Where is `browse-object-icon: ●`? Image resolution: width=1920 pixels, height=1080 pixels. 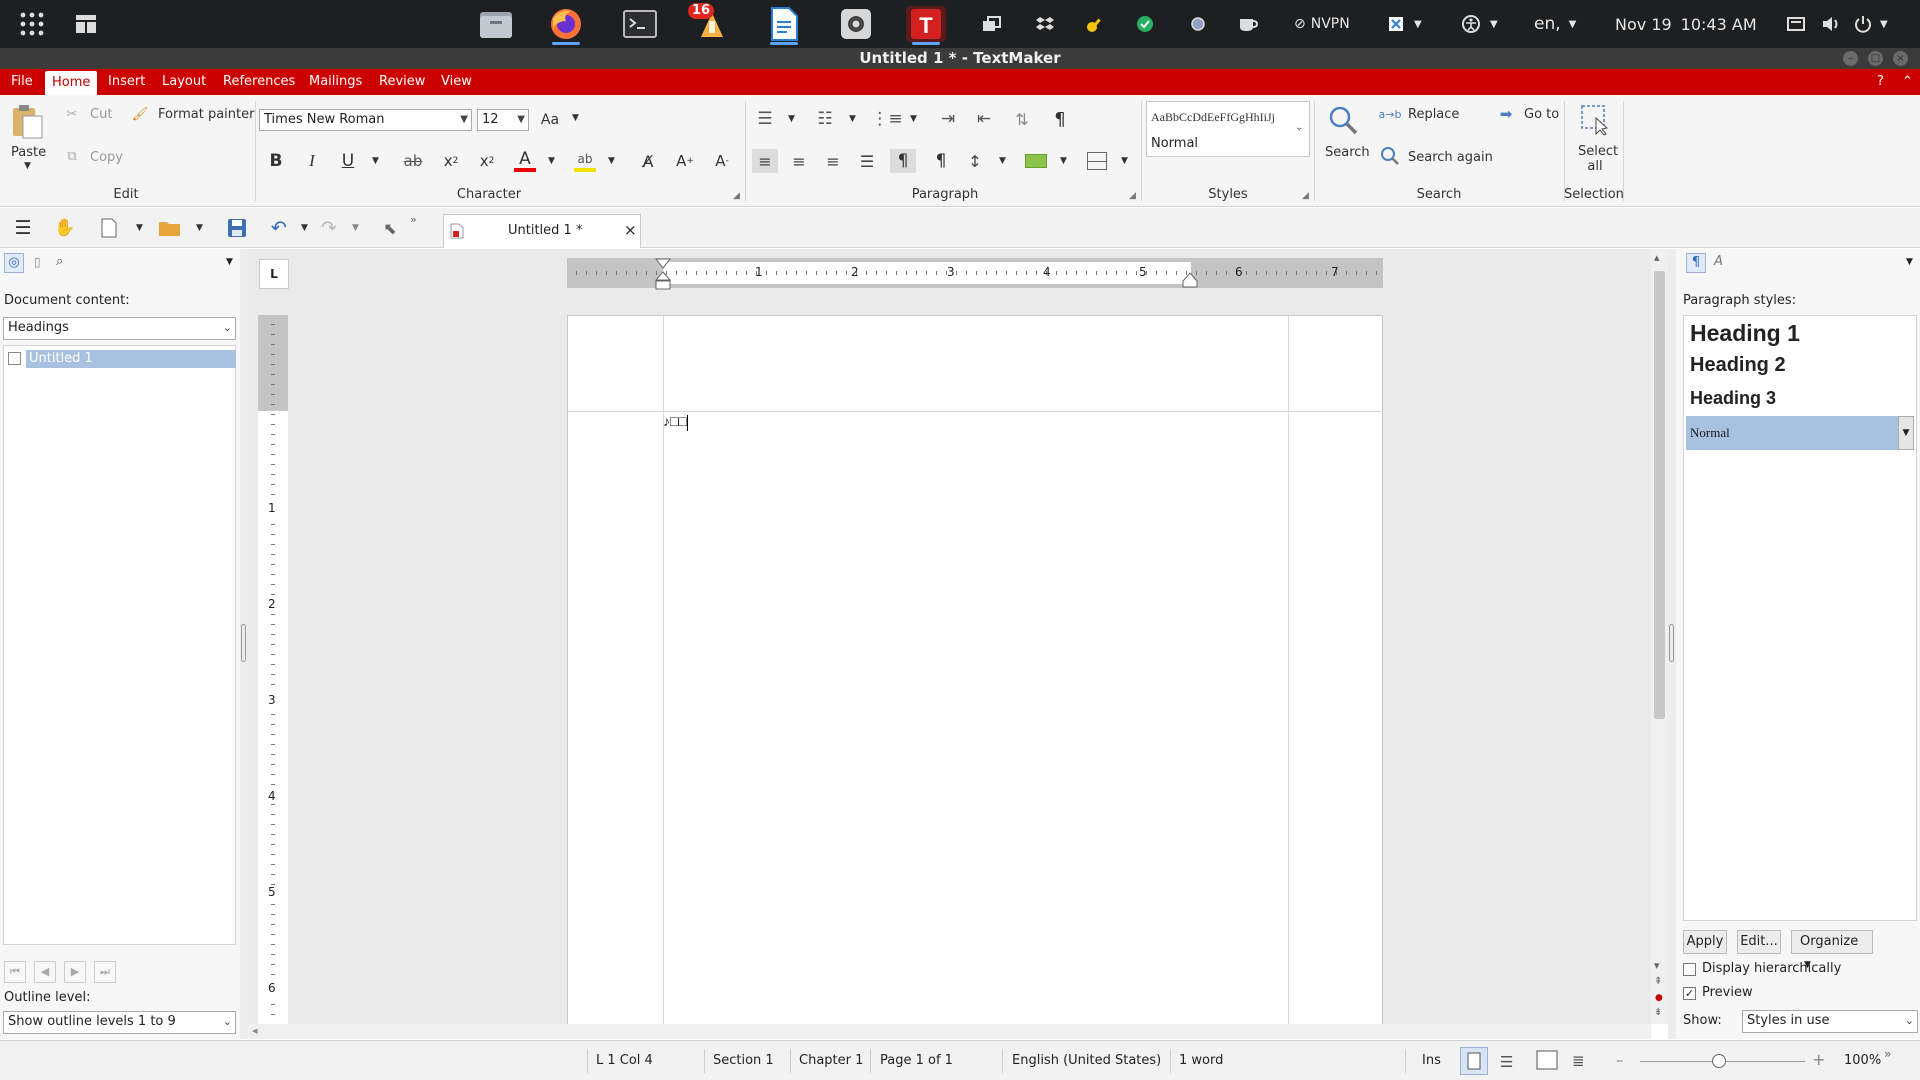
browse-object-icon: ● is located at coordinates (1659, 998).